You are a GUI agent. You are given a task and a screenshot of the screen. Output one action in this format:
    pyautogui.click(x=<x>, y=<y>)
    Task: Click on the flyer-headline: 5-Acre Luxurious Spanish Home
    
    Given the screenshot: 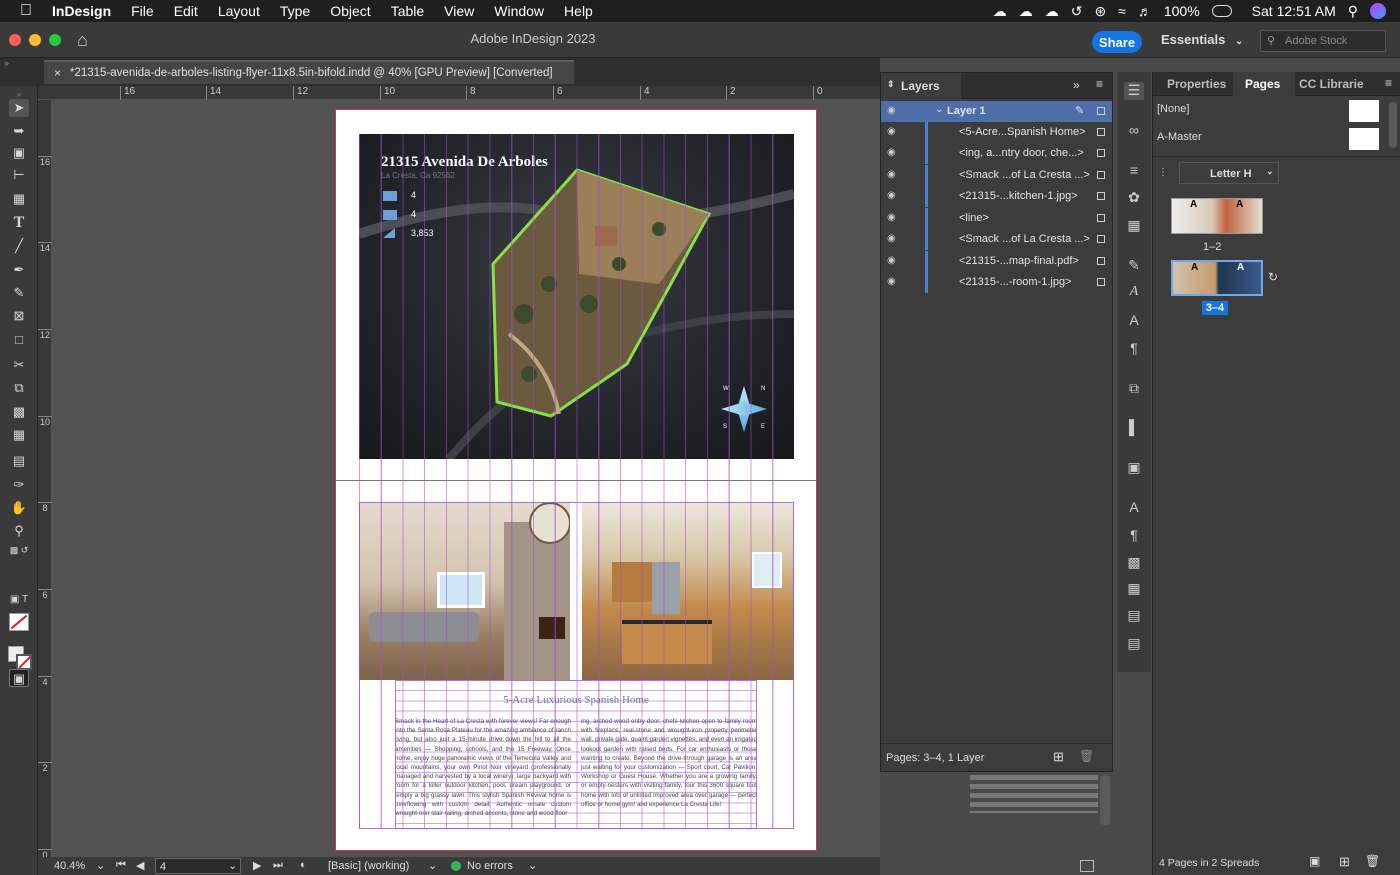 What is the action you would take?
    pyautogui.click(x=576, y=700)
    